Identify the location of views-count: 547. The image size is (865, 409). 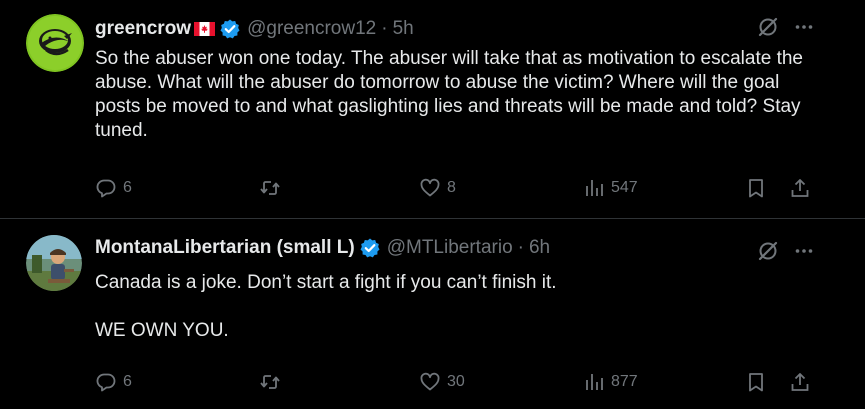
(624, 187).